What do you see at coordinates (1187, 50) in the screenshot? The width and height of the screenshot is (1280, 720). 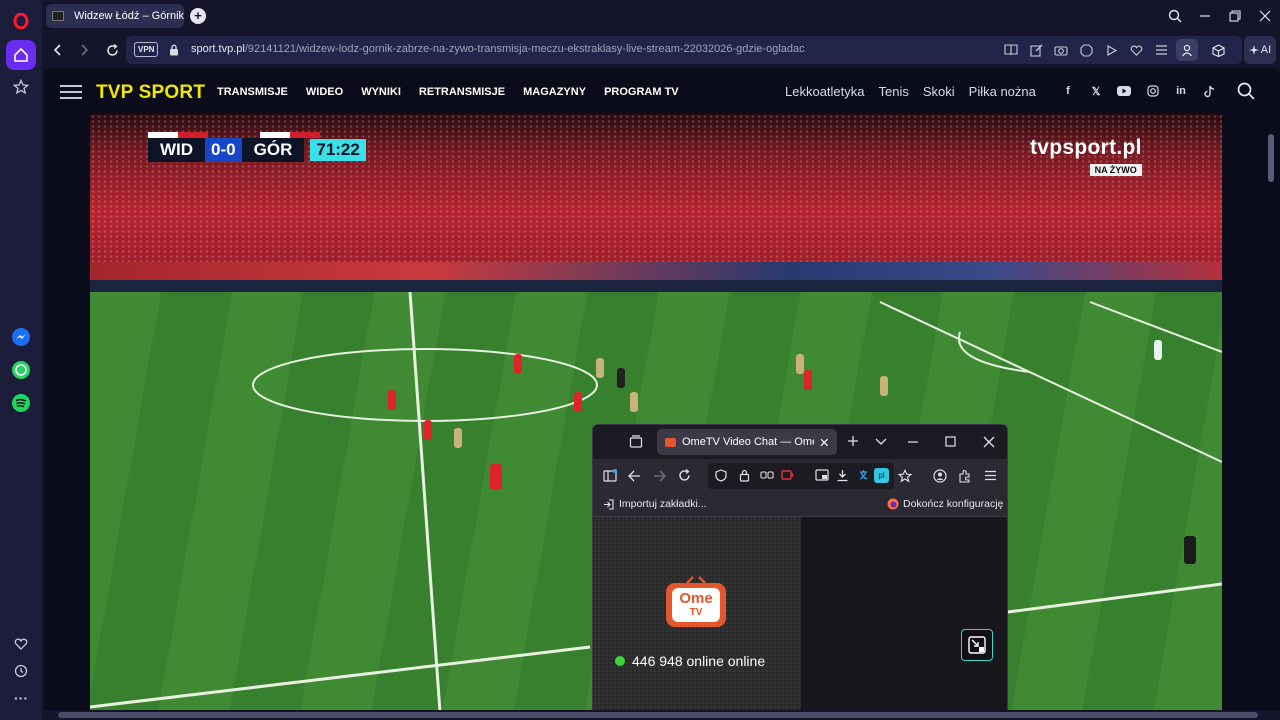 I see `profile-icon` at bounding box center [1187, 50].